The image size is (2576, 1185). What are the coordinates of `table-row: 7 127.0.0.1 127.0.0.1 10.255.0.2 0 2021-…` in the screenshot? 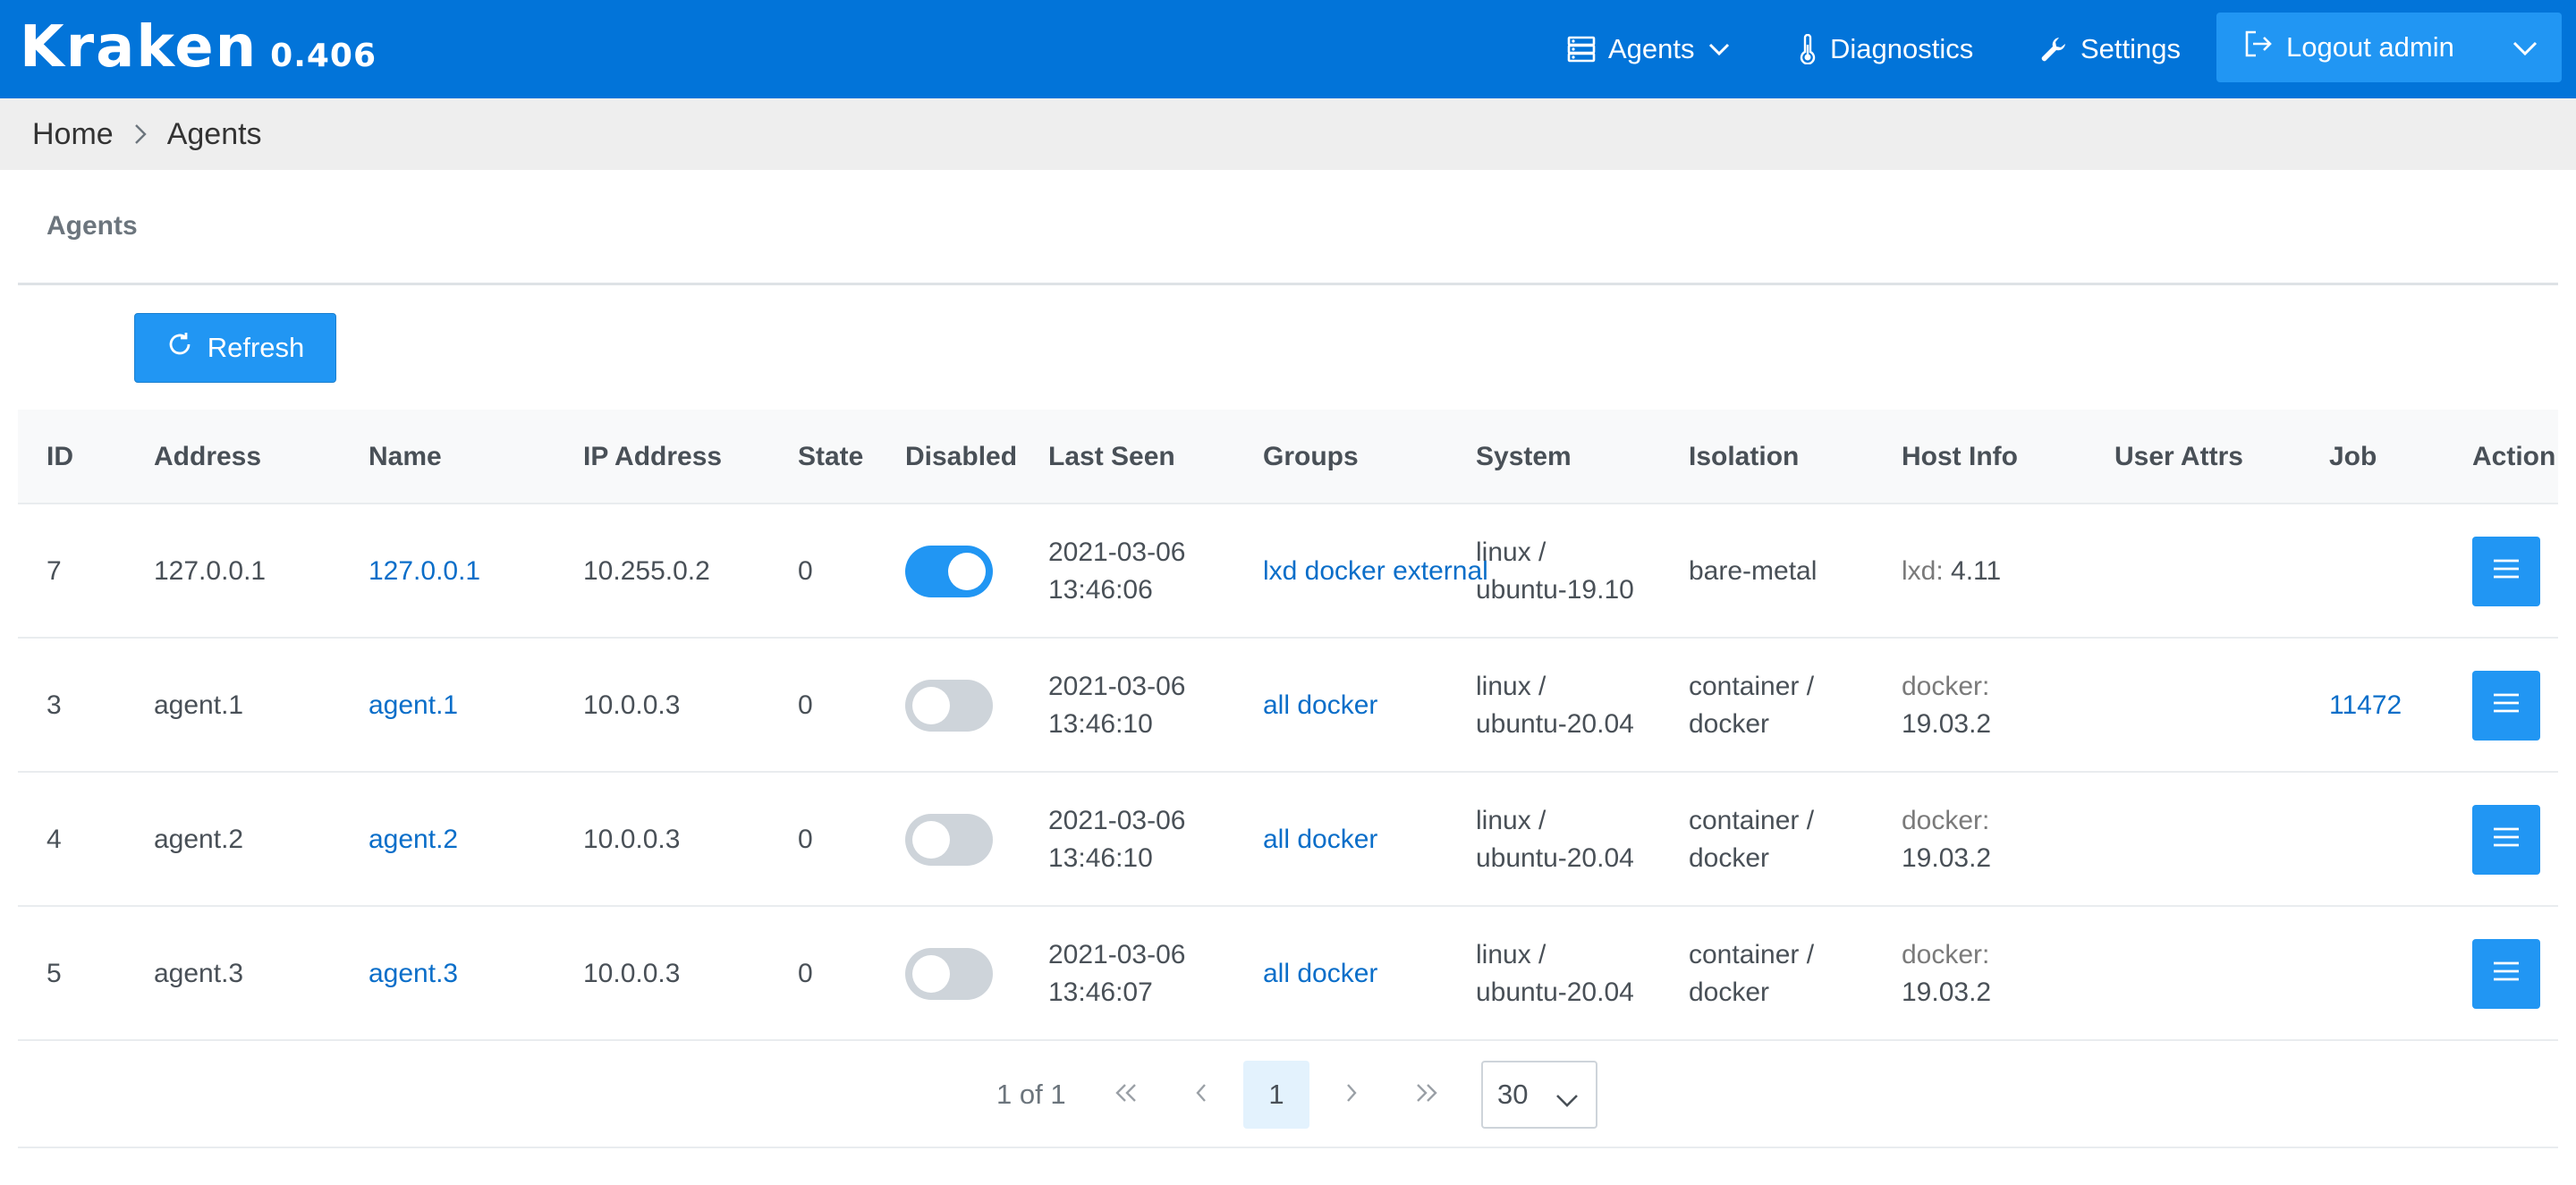 It's located at (1288, 571).